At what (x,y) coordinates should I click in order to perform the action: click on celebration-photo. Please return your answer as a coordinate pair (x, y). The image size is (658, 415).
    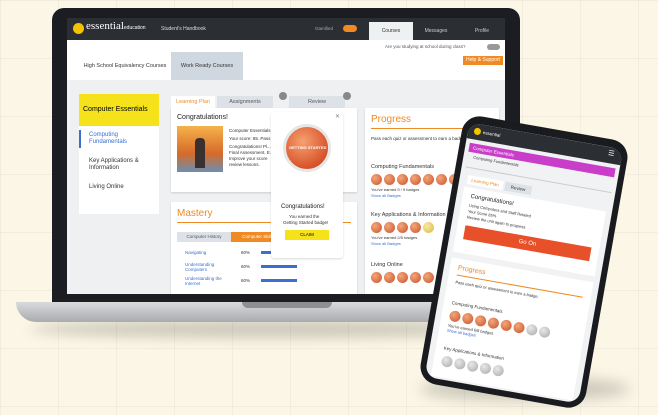
    Looking at the image, I should click on (200, 149).